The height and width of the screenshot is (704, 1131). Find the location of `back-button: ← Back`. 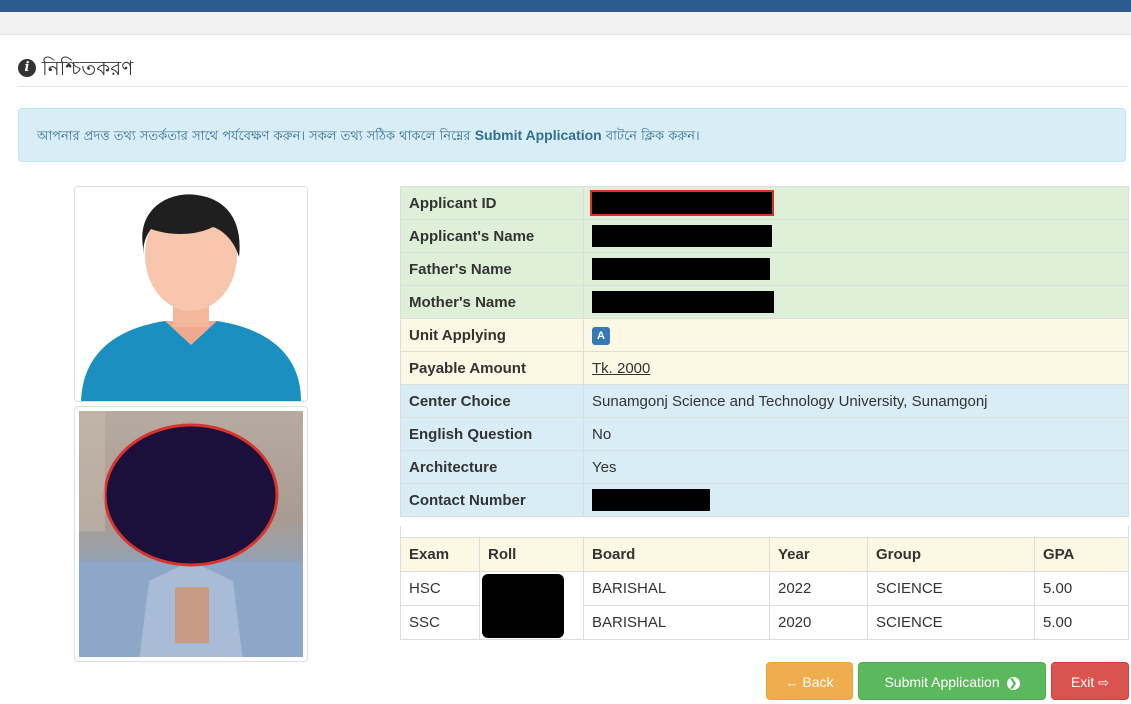

back-button: ← Back is located at coordinates (809, 681).